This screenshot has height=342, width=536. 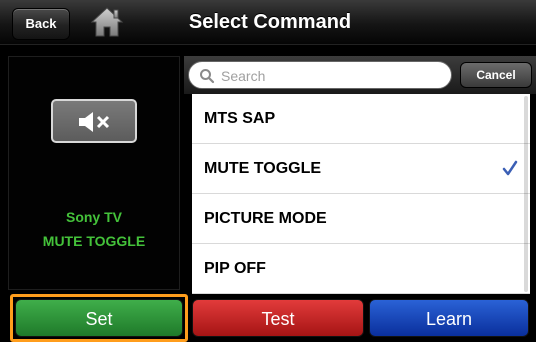 What do you see at coordinates (496, 75) in the screenshot?
I see `cancel-button: Cancel` at bounding box center [496, 75].